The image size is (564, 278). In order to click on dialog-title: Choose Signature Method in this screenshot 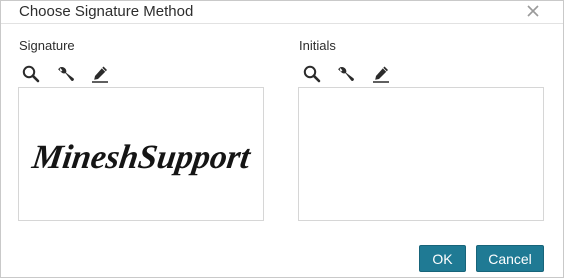, I will do `click(106, 11)`.